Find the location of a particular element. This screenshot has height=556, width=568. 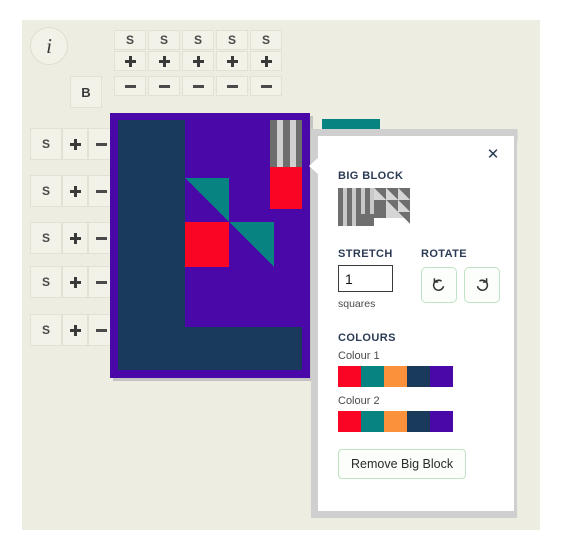

canvas-teal-bar is located at coordinates (351, 124).